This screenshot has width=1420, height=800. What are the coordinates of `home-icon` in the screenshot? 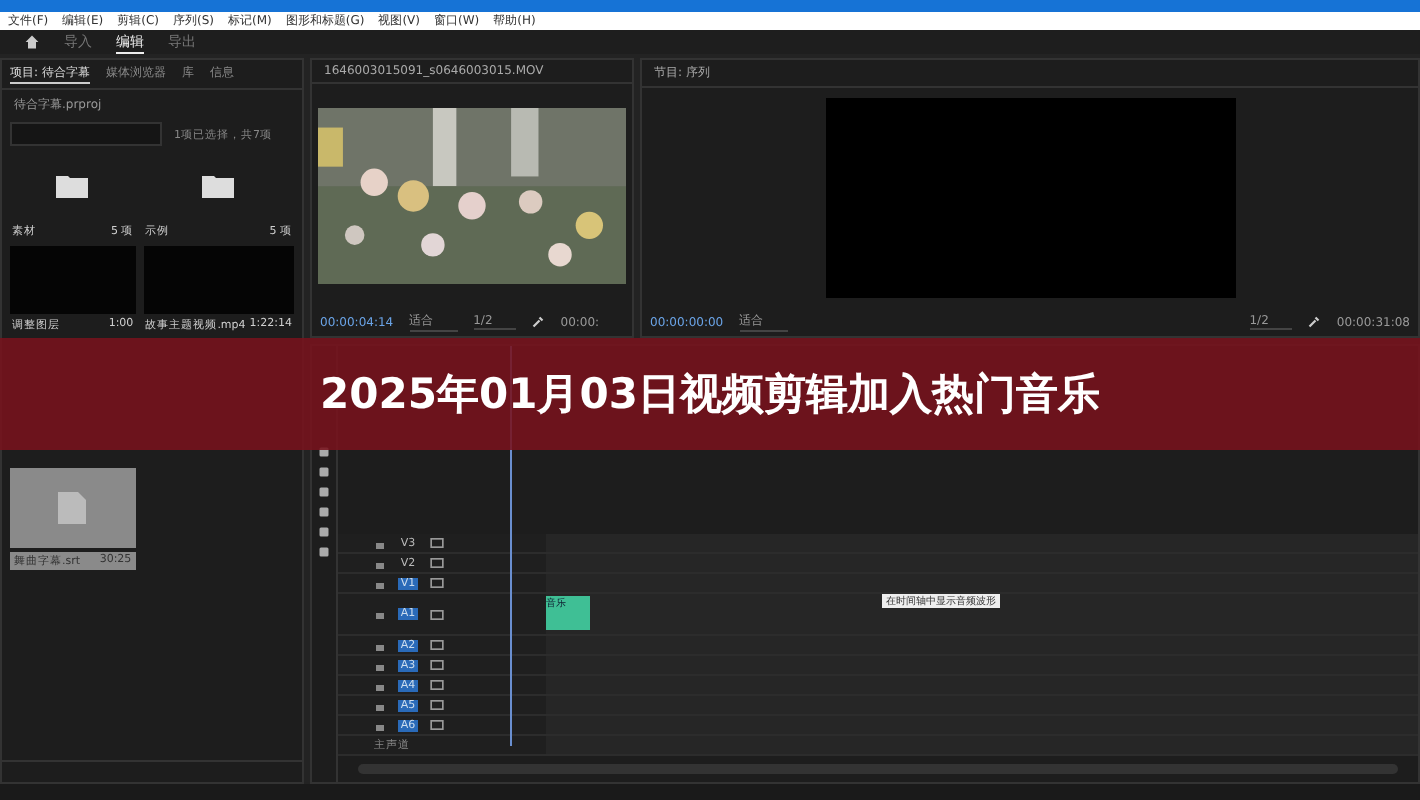 It's located at (32, 42).